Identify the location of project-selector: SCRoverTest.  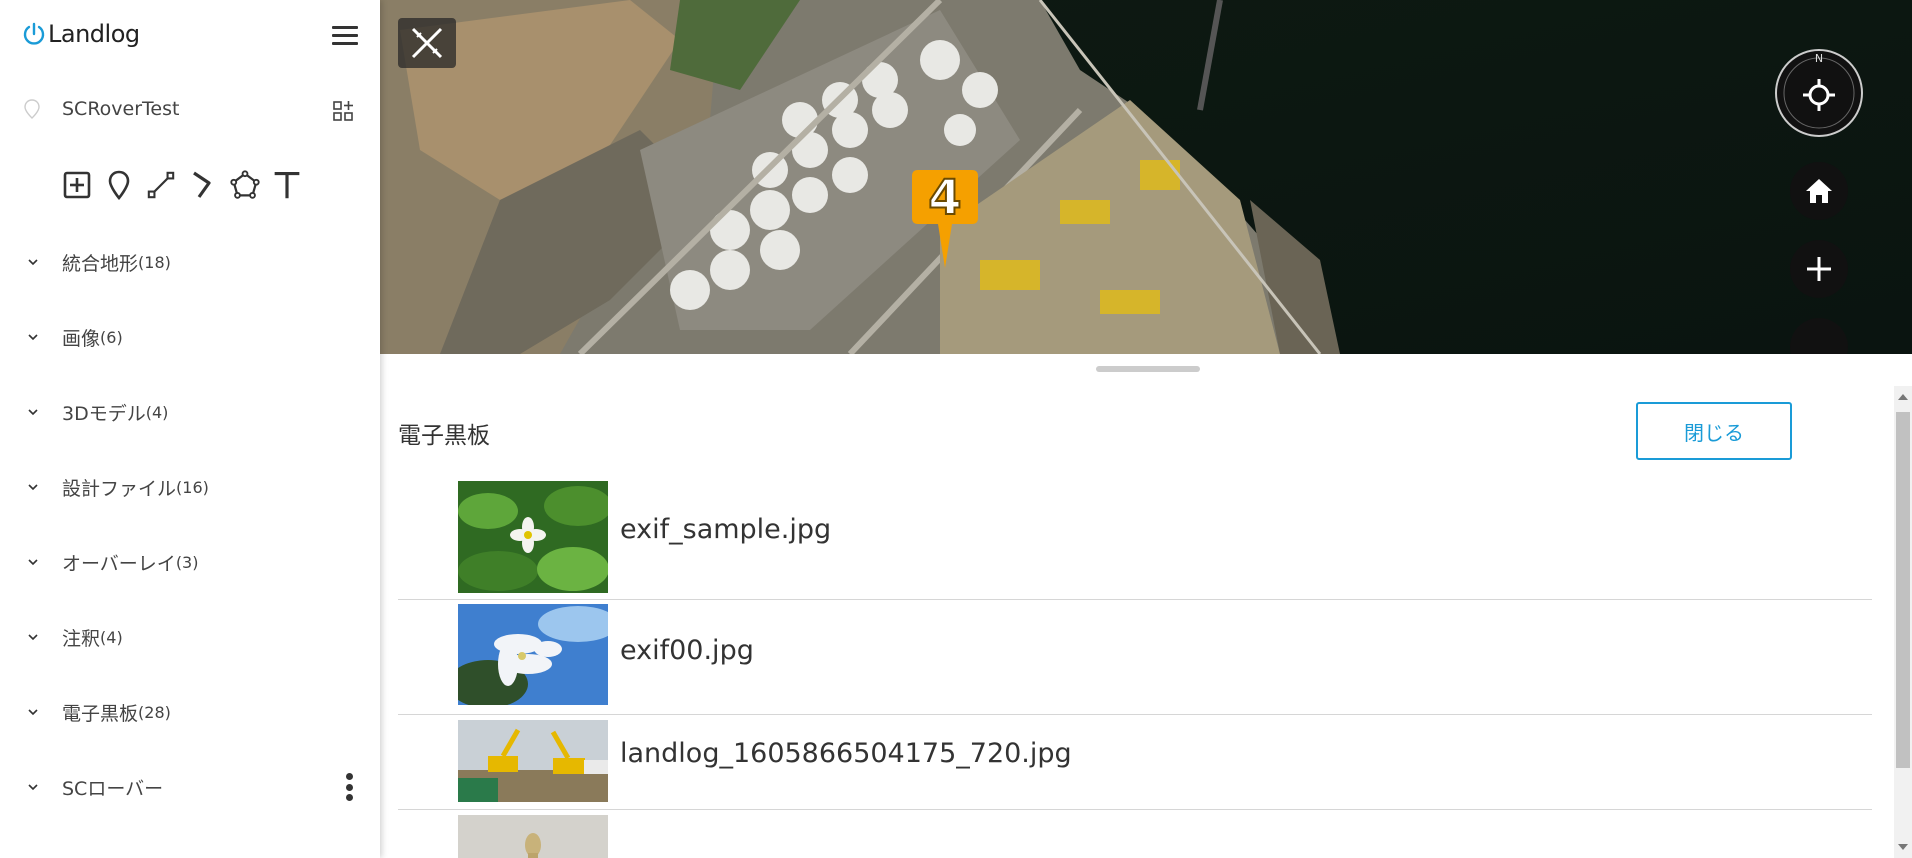
(100, 109).